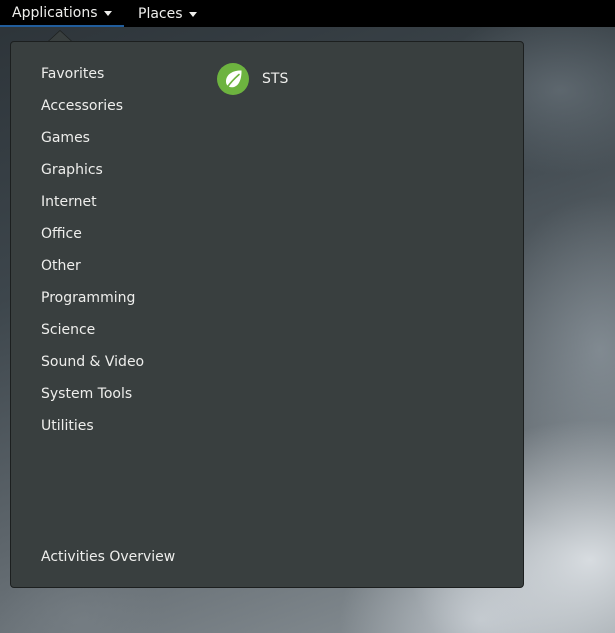 This screenshot has width=615, height=633. I want to click on spring-leaf-icon, so click(233, 79).